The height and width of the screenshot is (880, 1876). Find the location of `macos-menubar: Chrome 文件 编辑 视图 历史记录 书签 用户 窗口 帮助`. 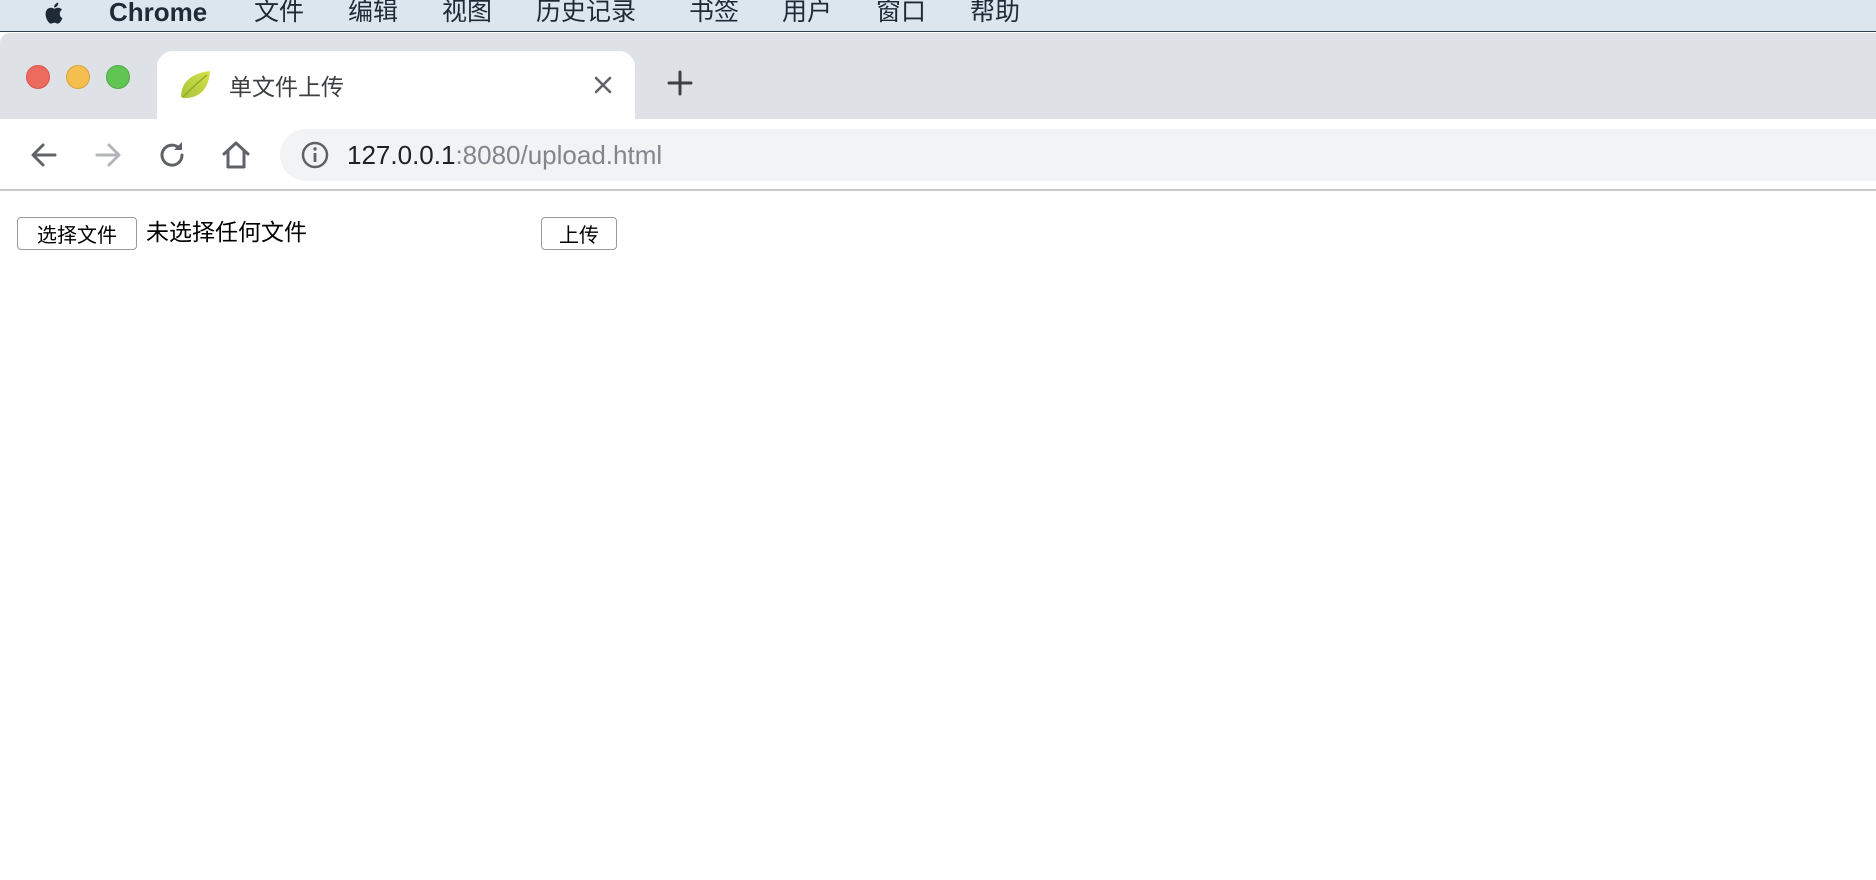

macos-menubar: Chrome 文件 编辑 视图 历史记录 书签 用户 窗口 帮助 is located at coordinates (938, 16).